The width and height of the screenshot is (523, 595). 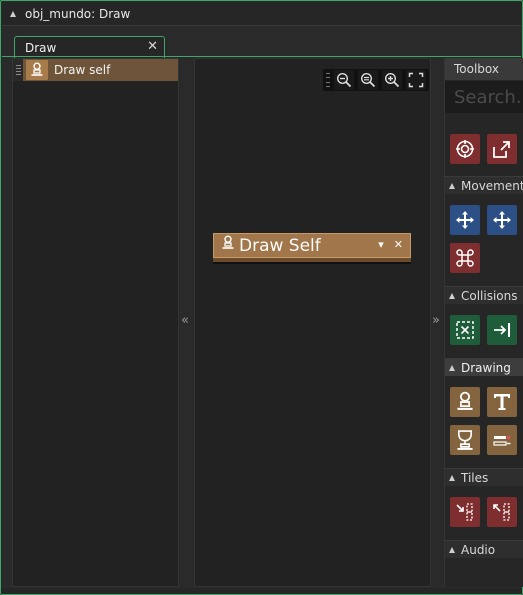 I want to click on tab-label: Draw, so click(x=41, y=47).